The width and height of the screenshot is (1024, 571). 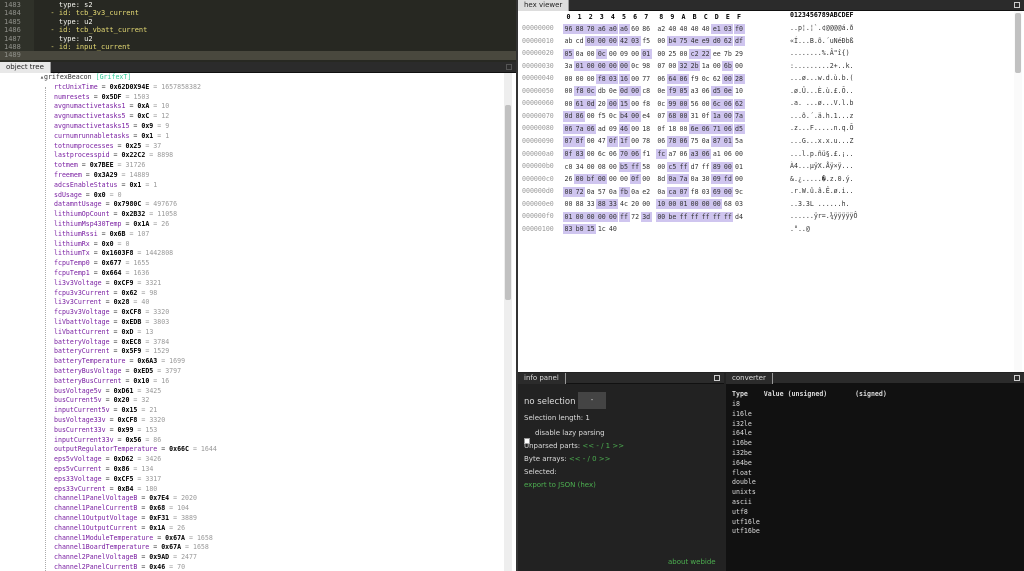 I want to click on hex-ascii: ...G...x.x.u...Z, so click(x=822, y=141).